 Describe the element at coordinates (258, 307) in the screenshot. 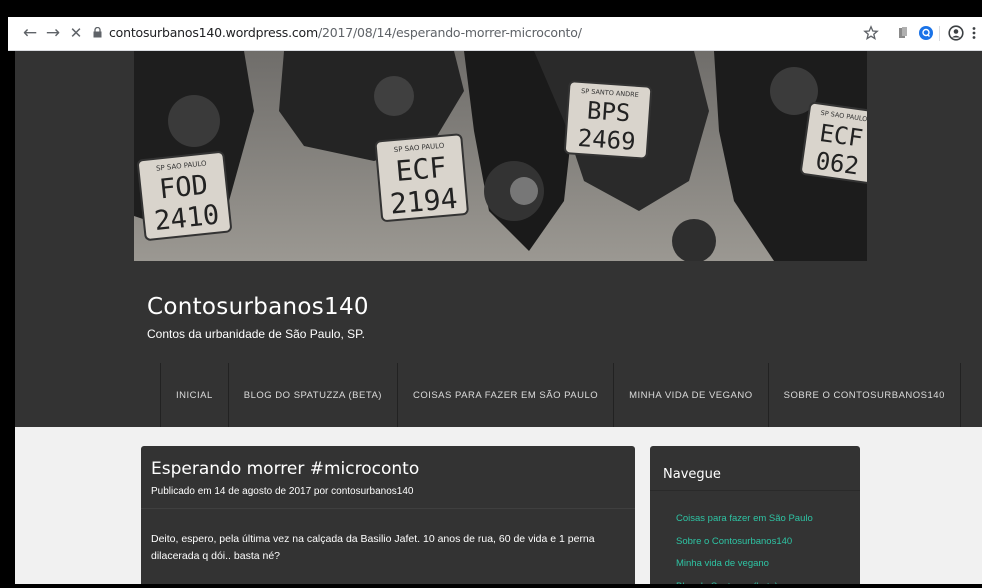

I see `site-title: Contosurbanos140` at that location.